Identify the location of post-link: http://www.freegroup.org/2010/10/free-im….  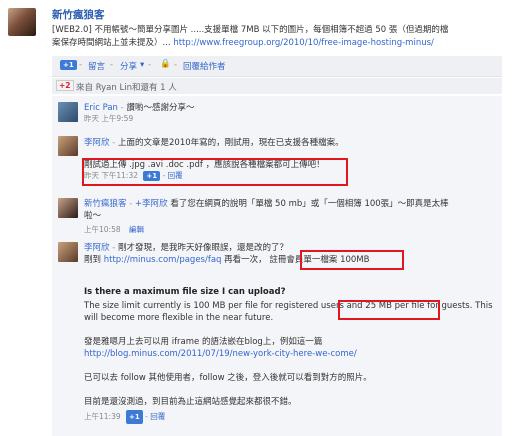
(303, 43).